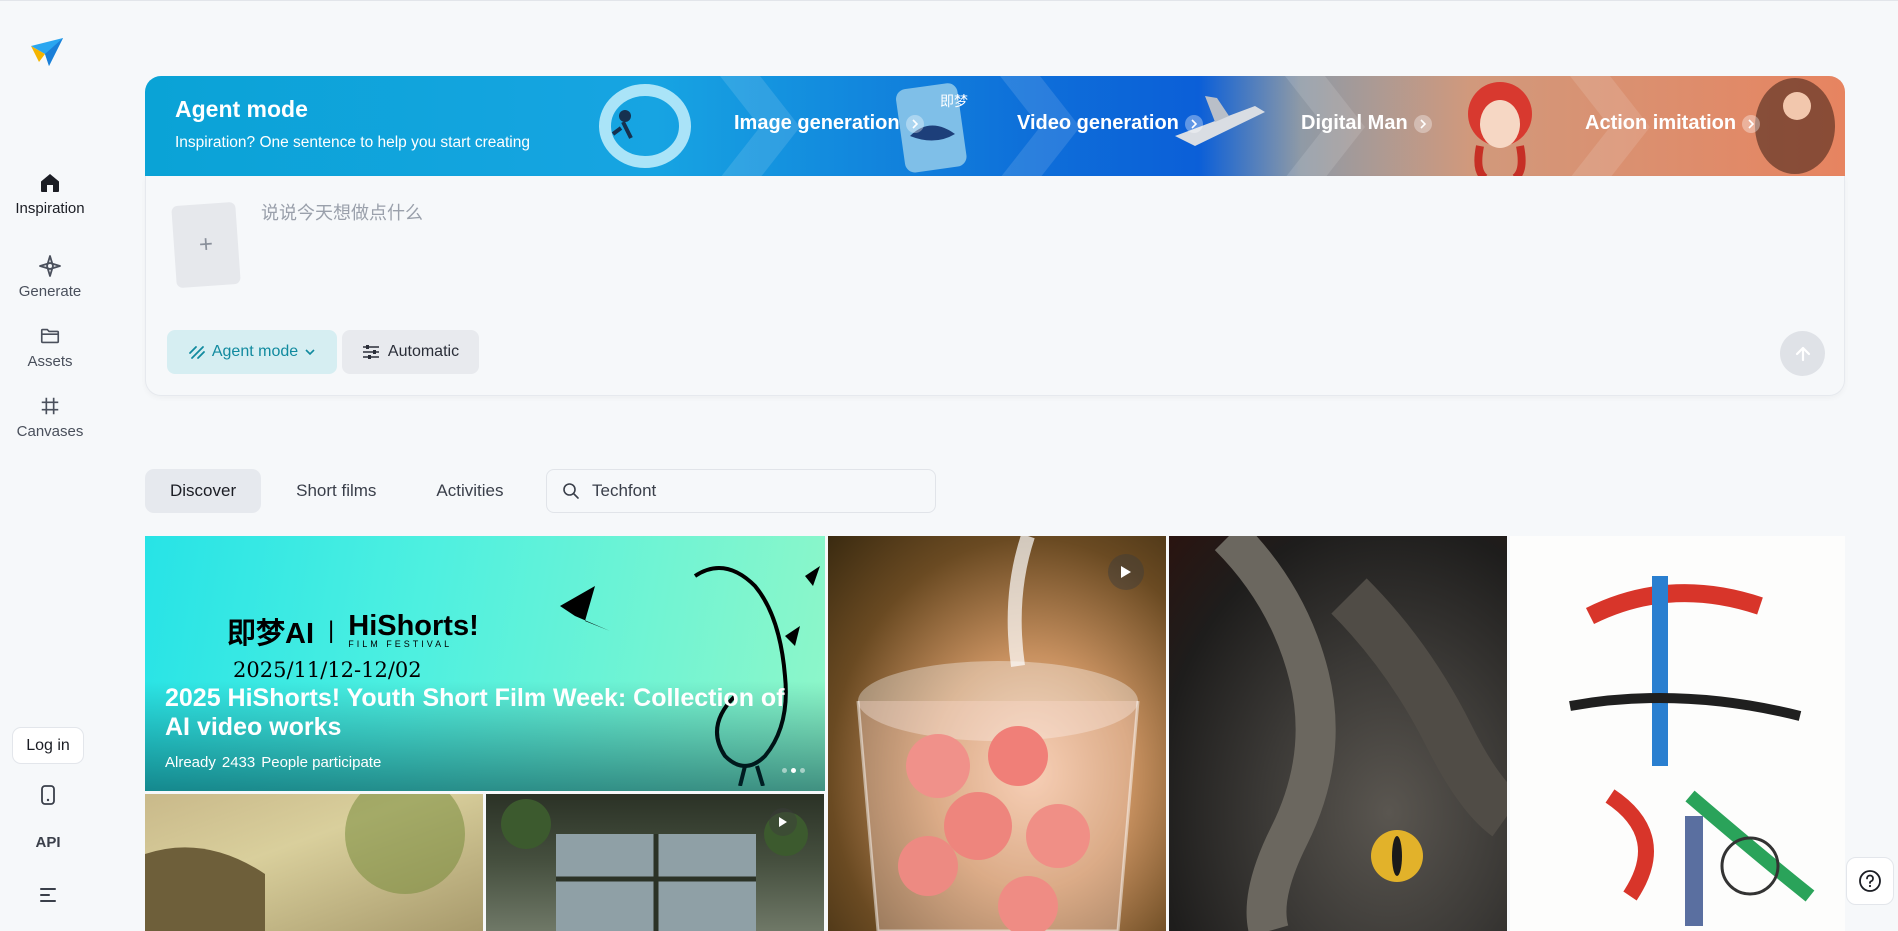  What do you see at coordinates (1360, 733) in the screenshot?
I see `dragon-image` at bounding box center [1360, 733].